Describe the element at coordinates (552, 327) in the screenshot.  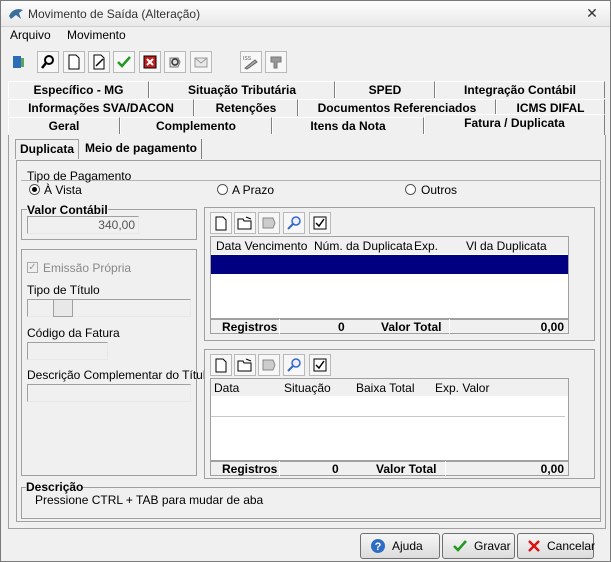
I see `grid1-total-value: 0,00` at that location.